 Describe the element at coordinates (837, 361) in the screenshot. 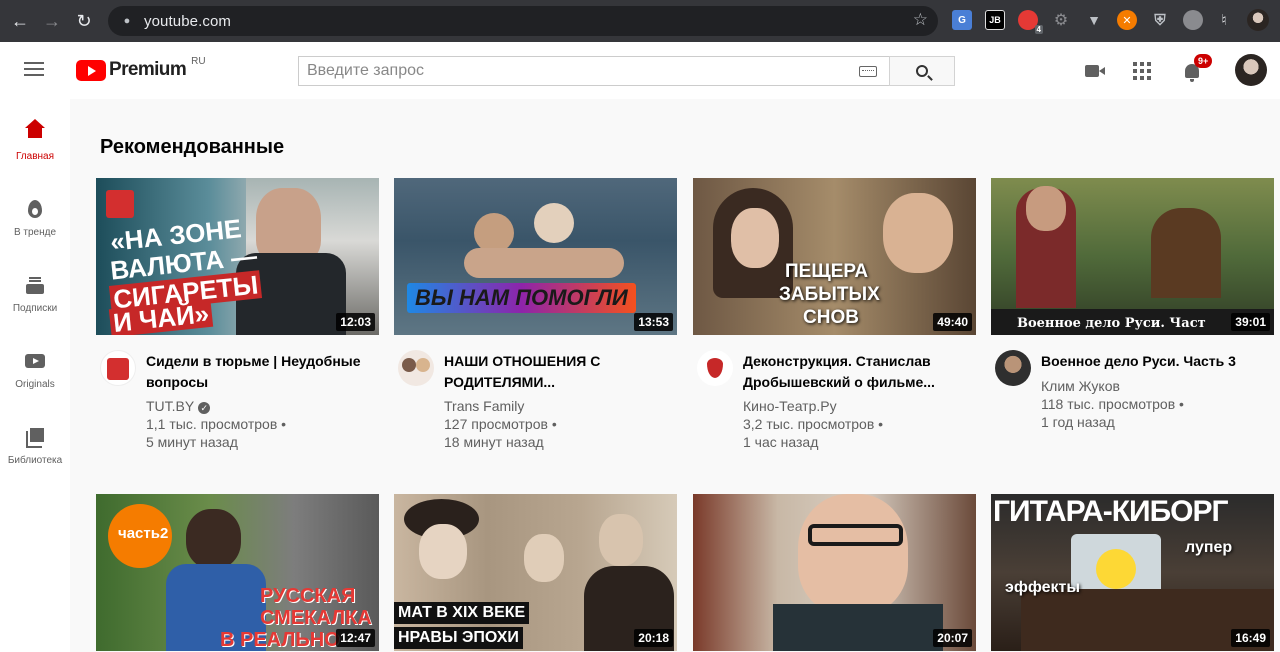

I see `video-title-line: Деконструкция. Станислав` at that location.